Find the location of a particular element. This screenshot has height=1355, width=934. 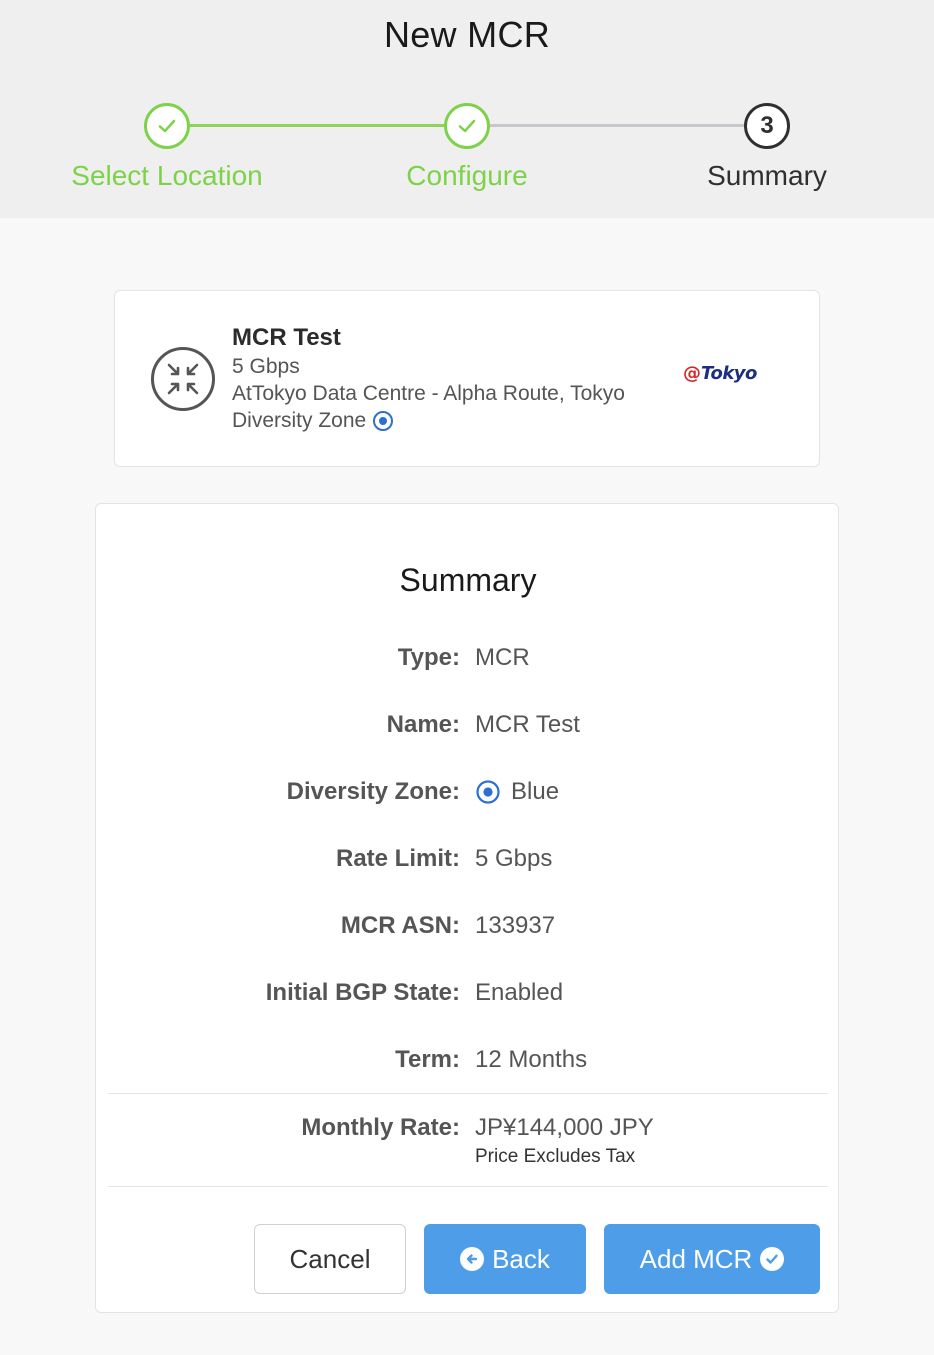

cancel-button-label: Cancel is located at coordinates (330, 1258).